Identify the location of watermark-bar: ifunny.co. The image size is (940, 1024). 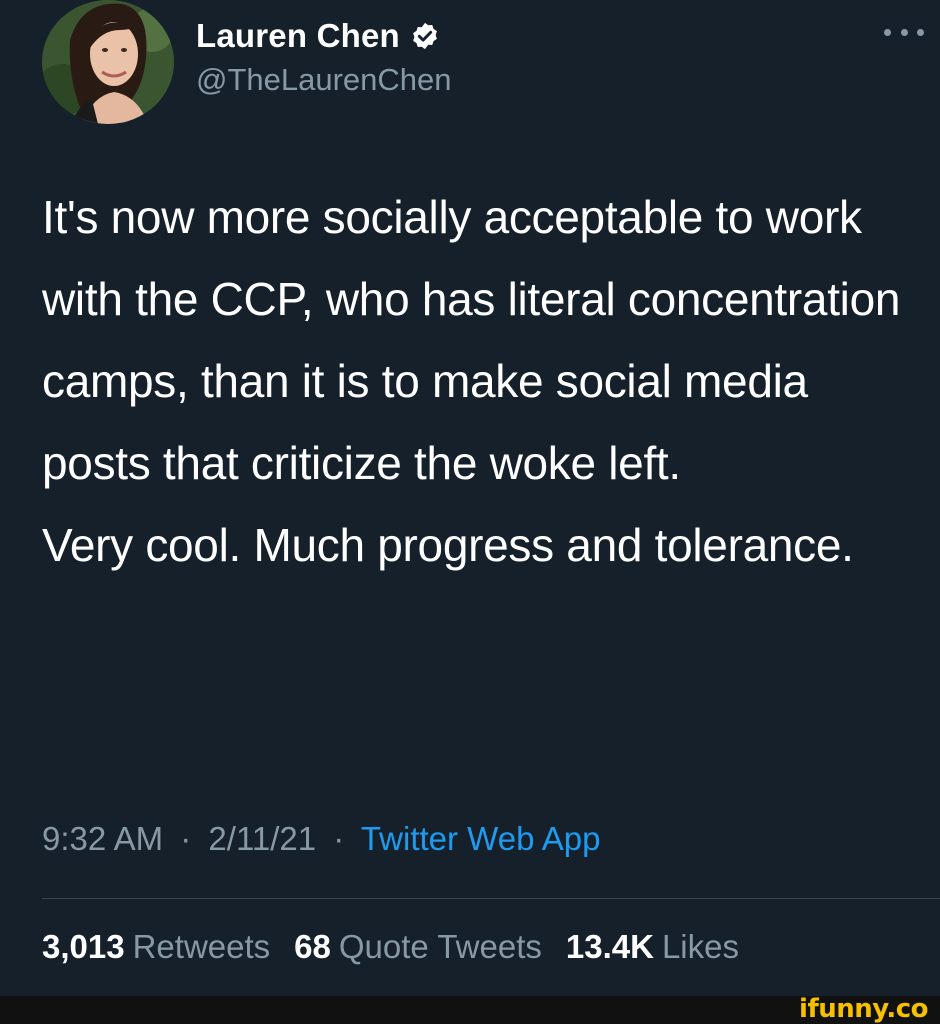
(470, 1009).